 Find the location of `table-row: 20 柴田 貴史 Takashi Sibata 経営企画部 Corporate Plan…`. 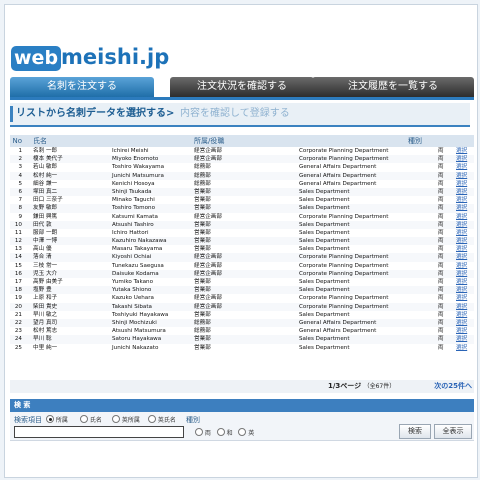

table-row: 20 柴田 貴史 Takashi Sibata 経営企画部 Corporate Plan… is located at coordinates (242, 306).